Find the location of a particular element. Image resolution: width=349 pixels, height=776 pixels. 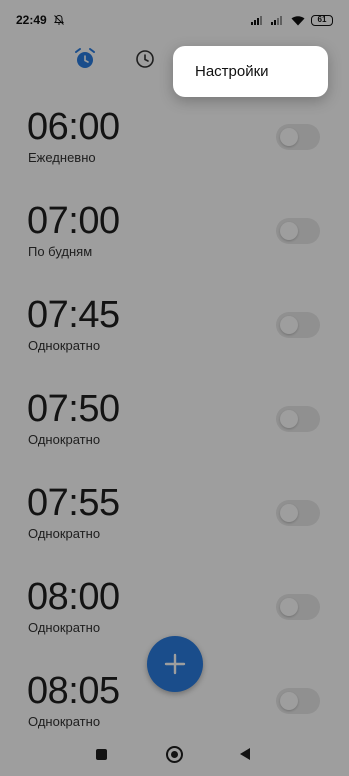

overflow-menu: Настройки is located at coordinates (250, 71).